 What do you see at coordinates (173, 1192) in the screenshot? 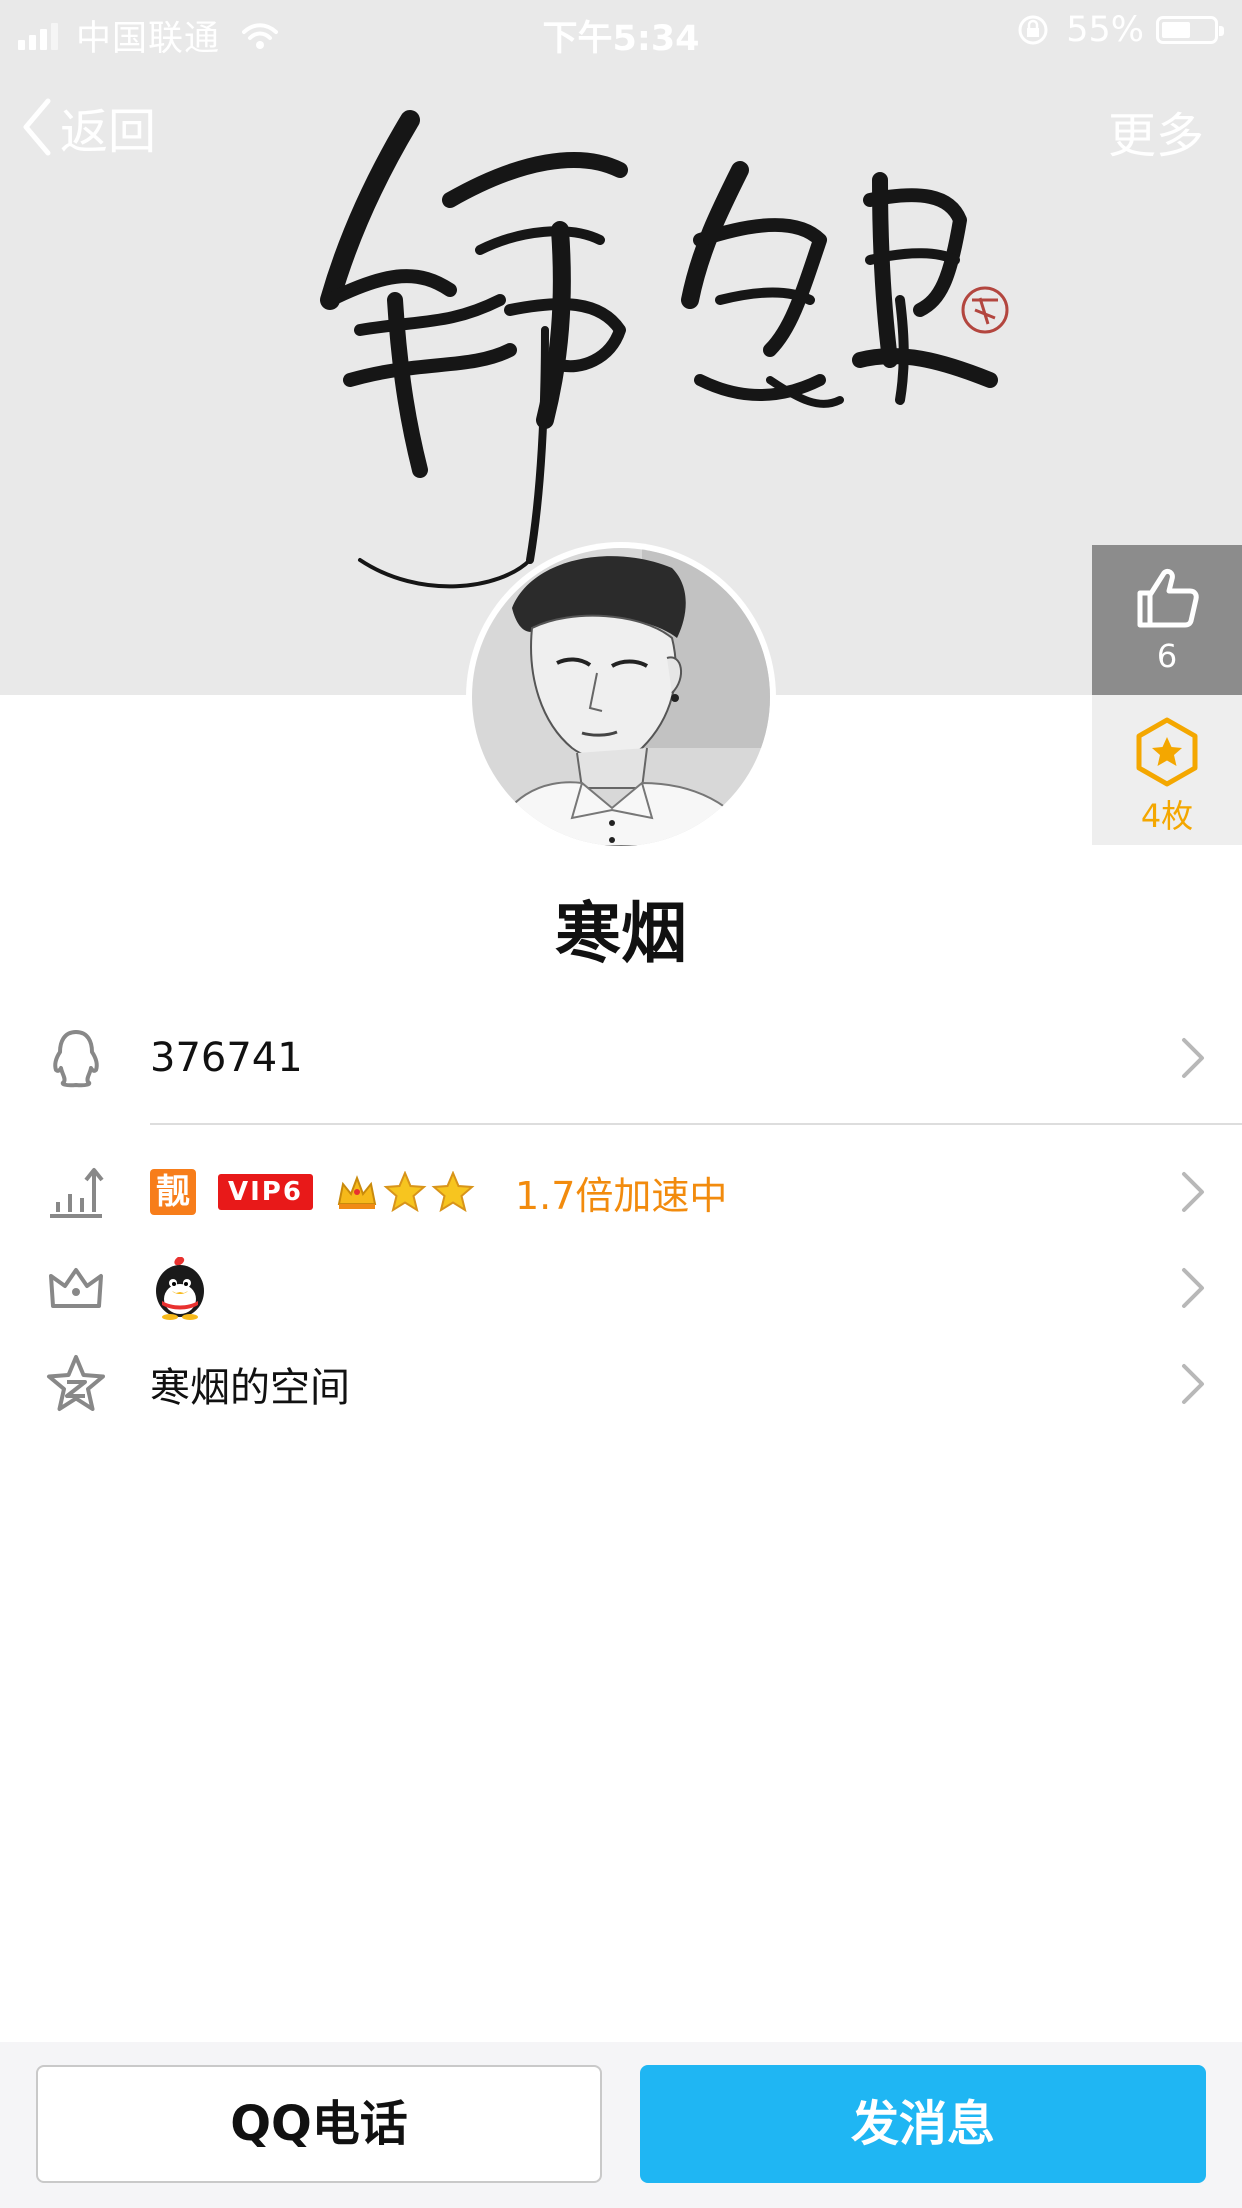
I see `liang-badge: 靓` at bounding box center [173, 1192].